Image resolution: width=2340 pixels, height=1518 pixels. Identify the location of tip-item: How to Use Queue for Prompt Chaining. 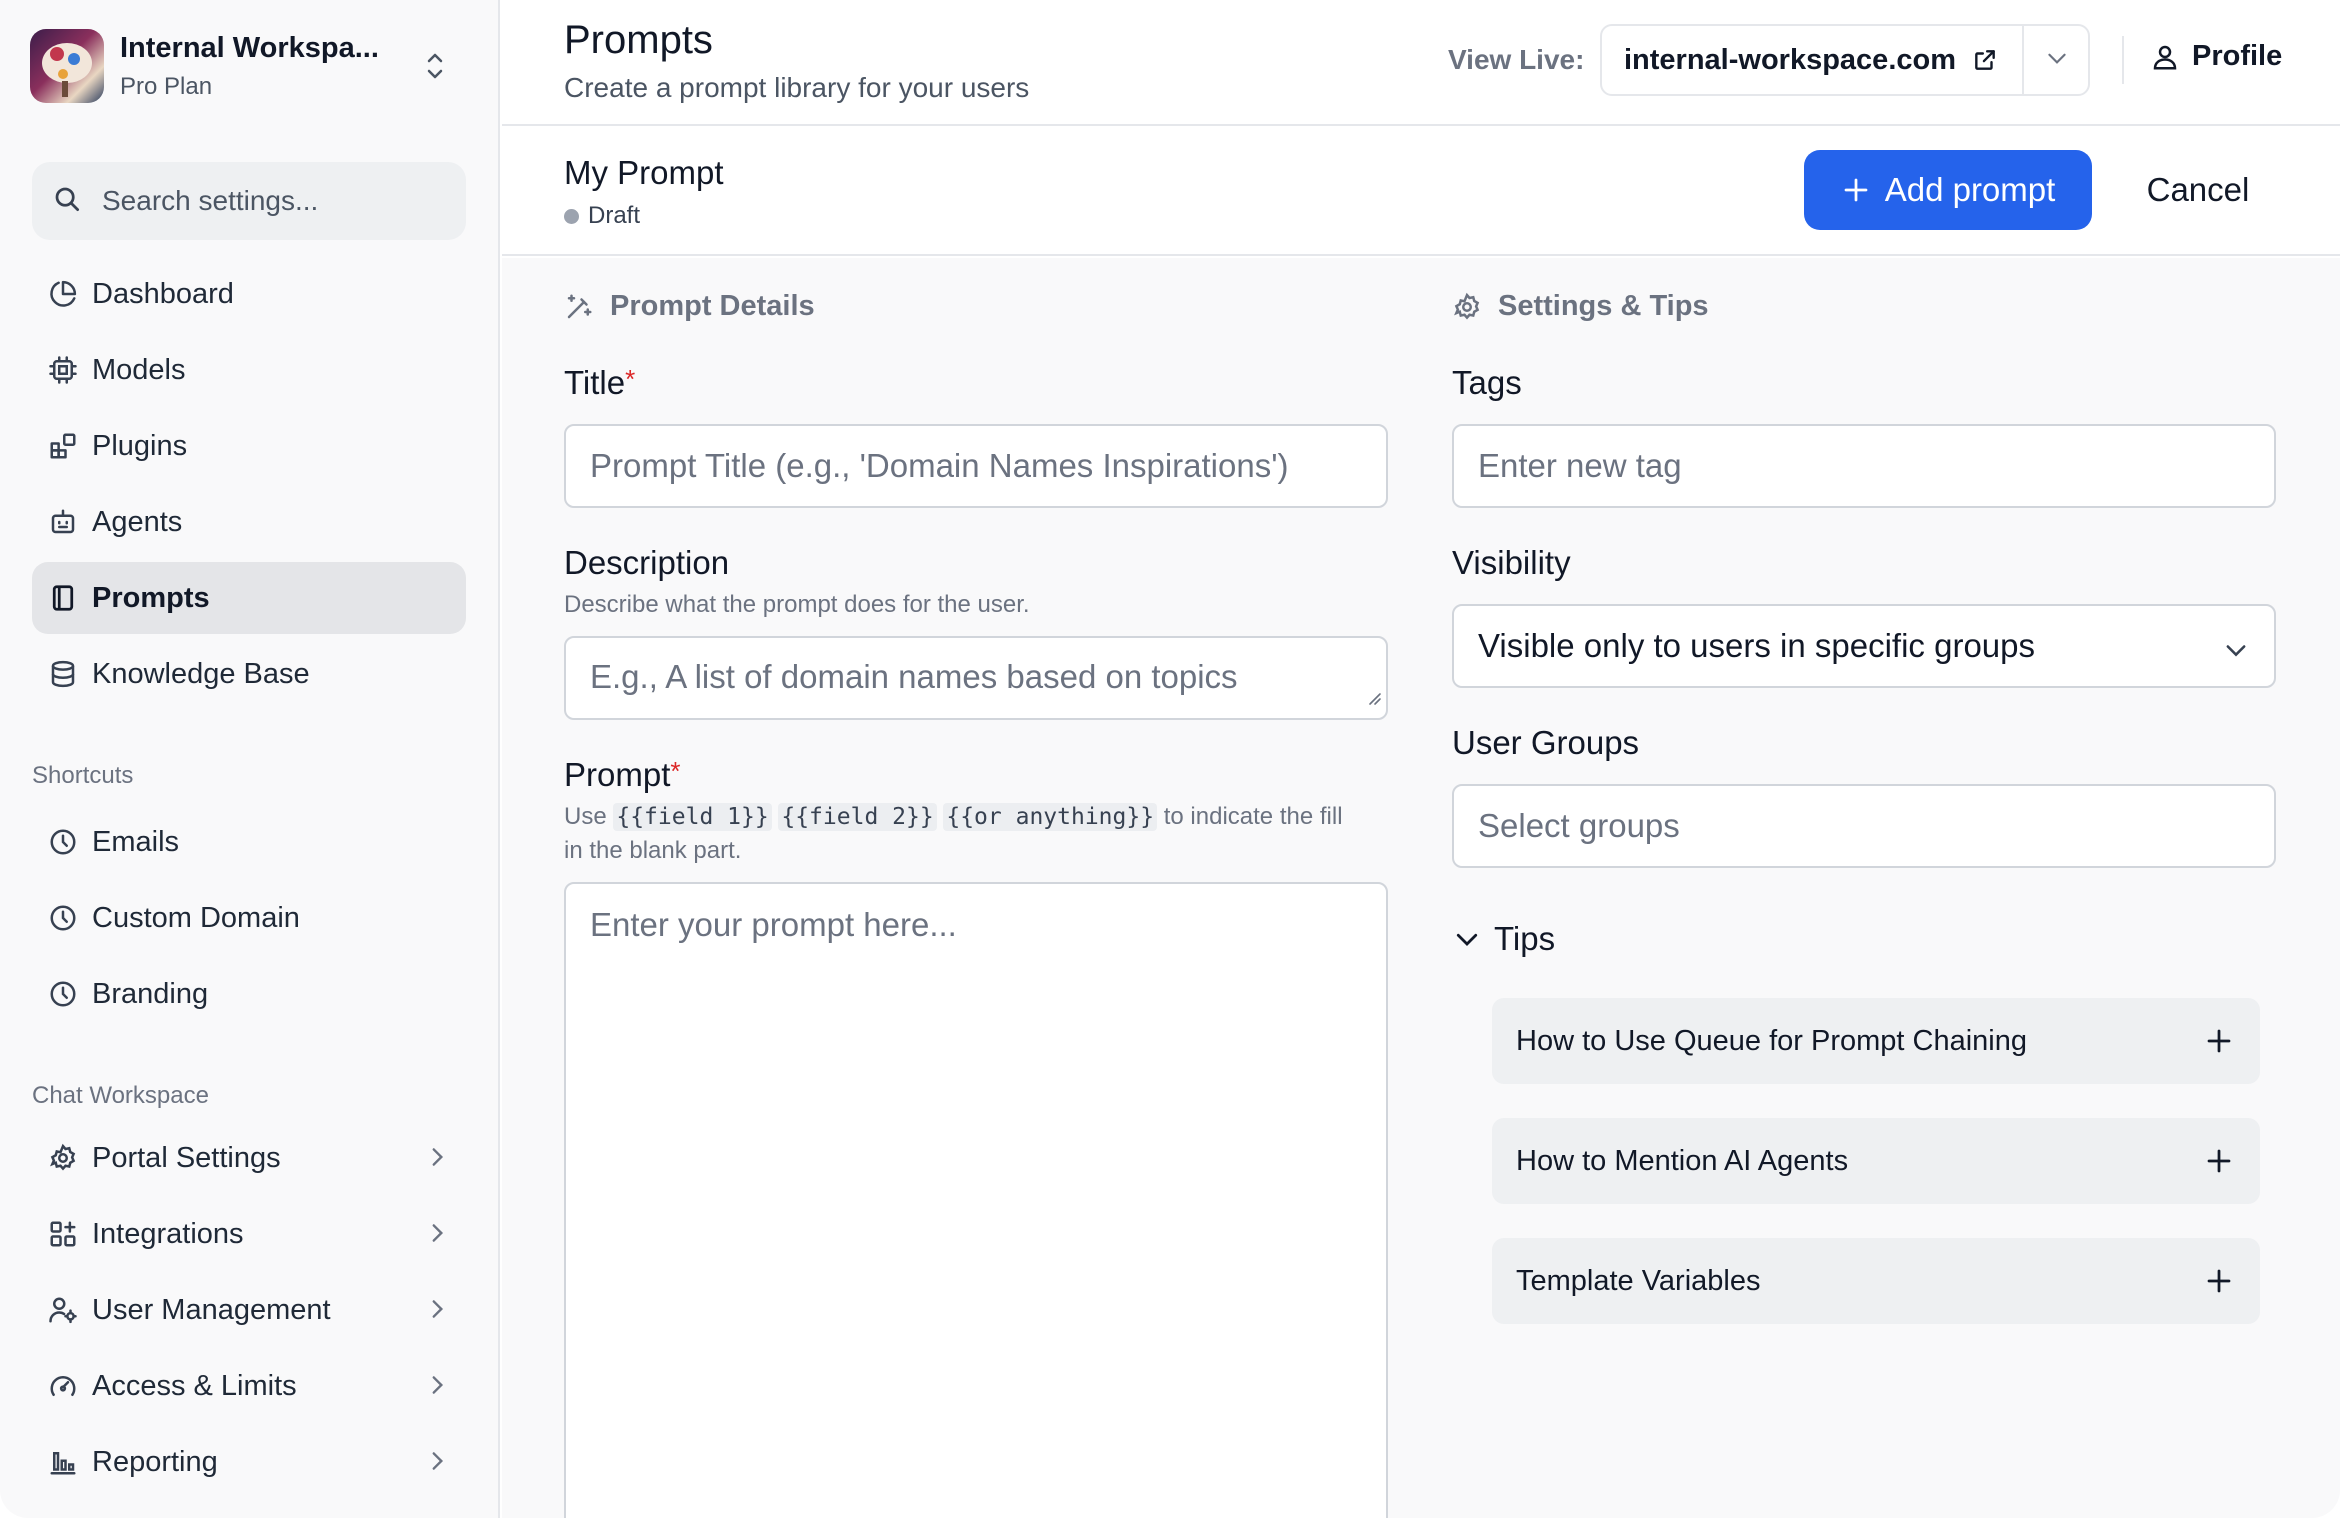
(1876, 1041).